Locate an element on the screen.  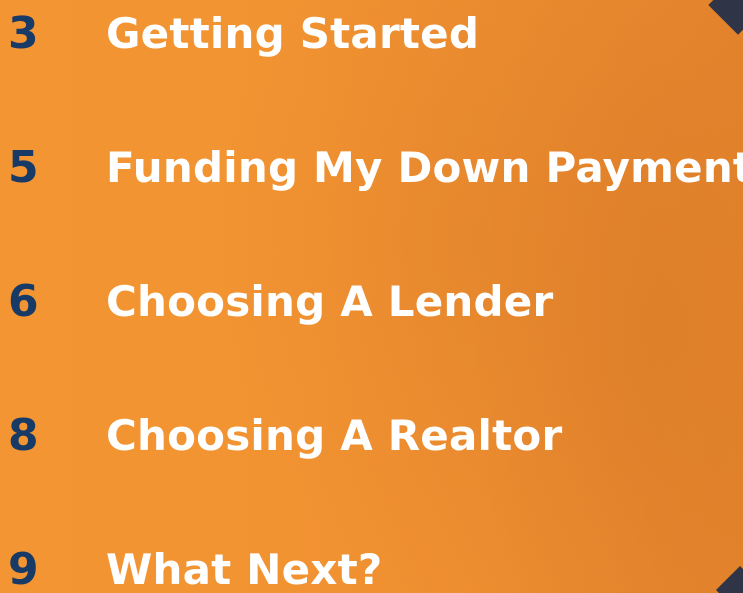
toc-page-number: 9 is located at coordinates (23, 568).